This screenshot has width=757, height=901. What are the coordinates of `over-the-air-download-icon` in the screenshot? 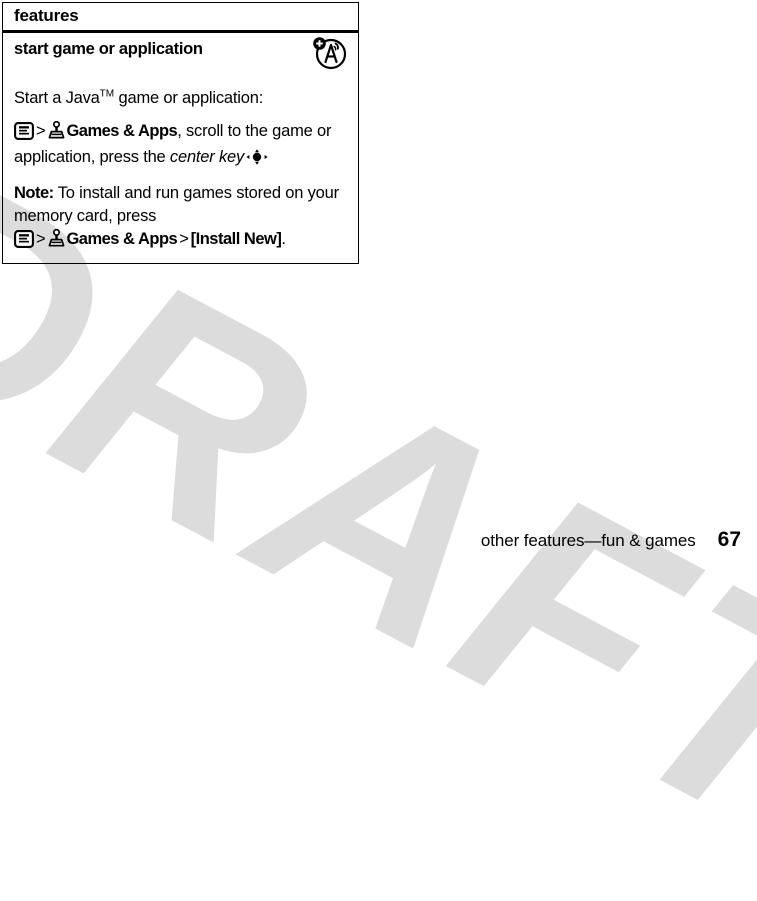 It's located at (329, 55).